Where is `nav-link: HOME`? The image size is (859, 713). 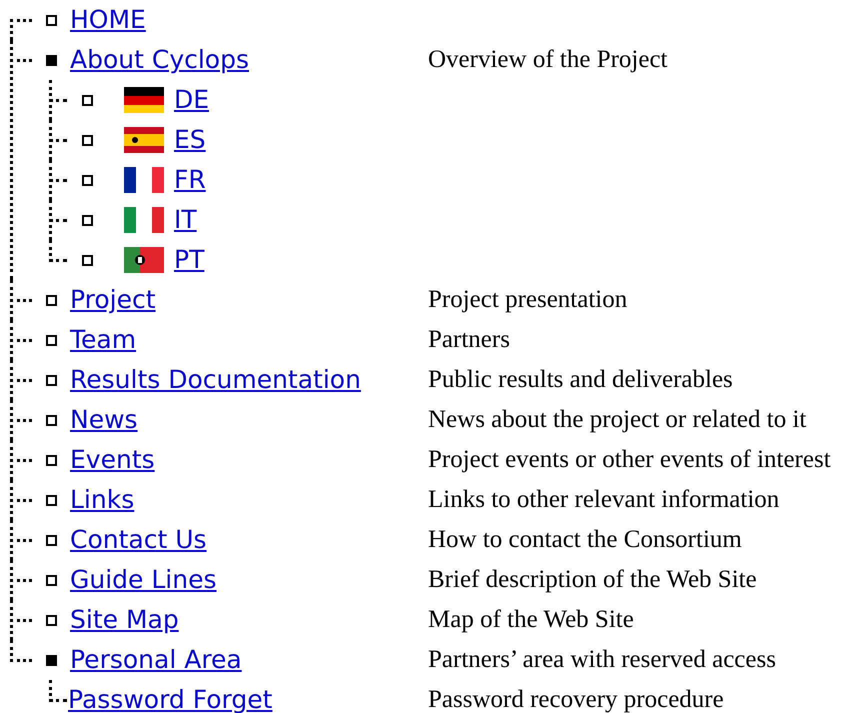
nav-link: HOME is located at coordinates (108, 20).